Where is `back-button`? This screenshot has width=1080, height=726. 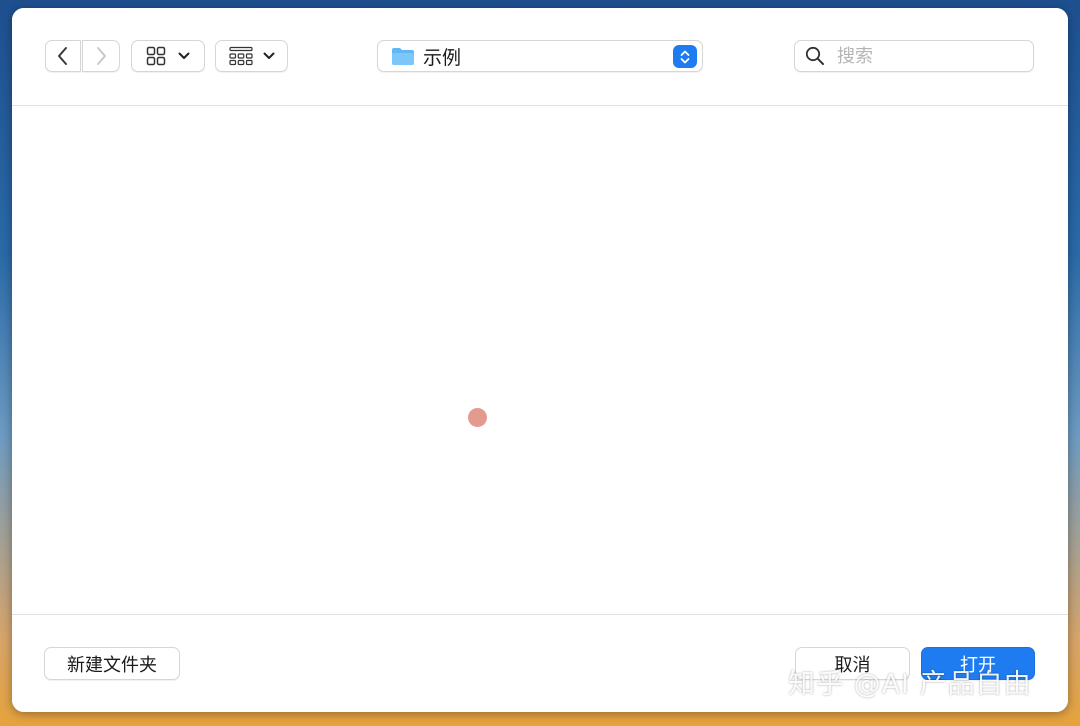
back-button is located at coordinates (63, 56).